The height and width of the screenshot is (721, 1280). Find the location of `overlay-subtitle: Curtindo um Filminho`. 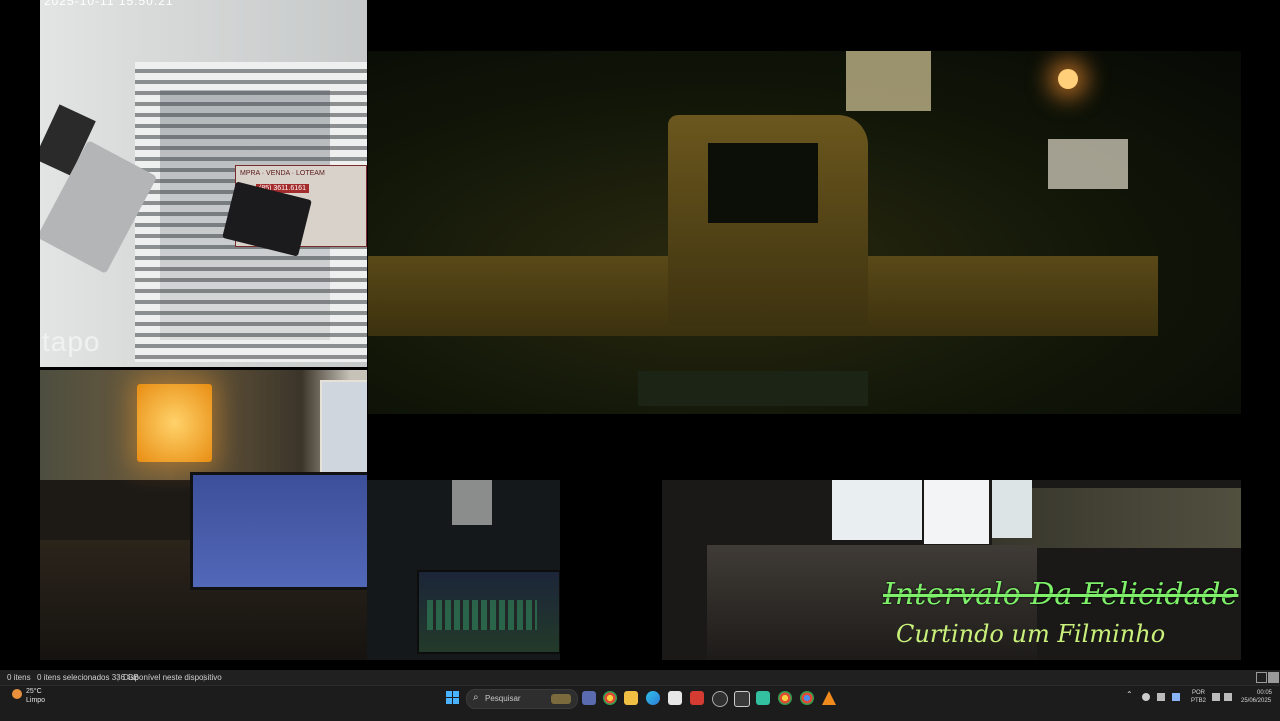

overlay-subtitle: Curtindo um Filminho is located at coordinates (1031, 634).